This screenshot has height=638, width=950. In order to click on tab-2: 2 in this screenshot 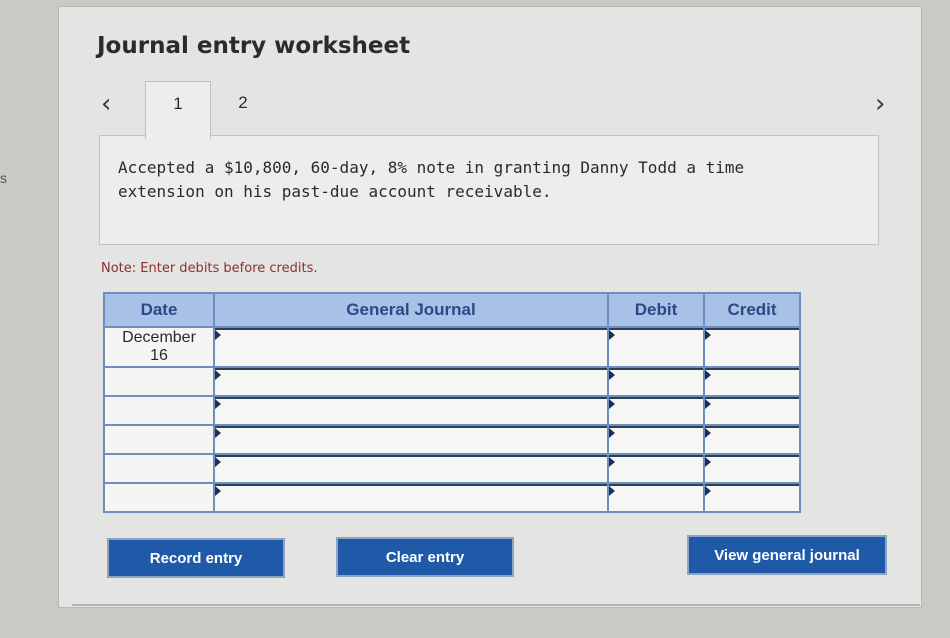, I will do `click(243, 109)`.